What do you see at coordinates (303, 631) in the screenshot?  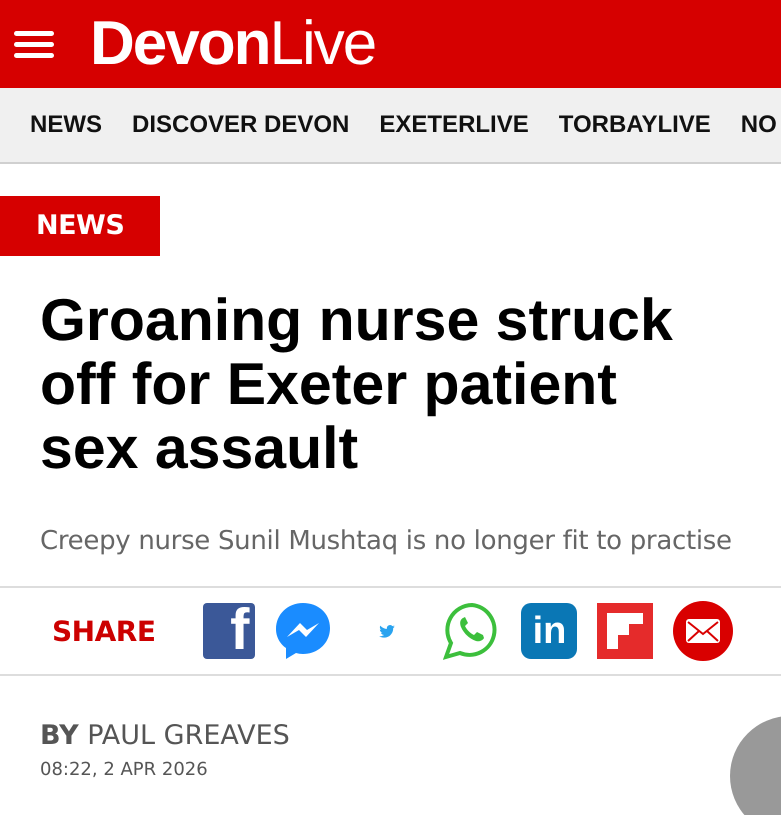 I see `messenger-icon` at bounding box center [303, 631].